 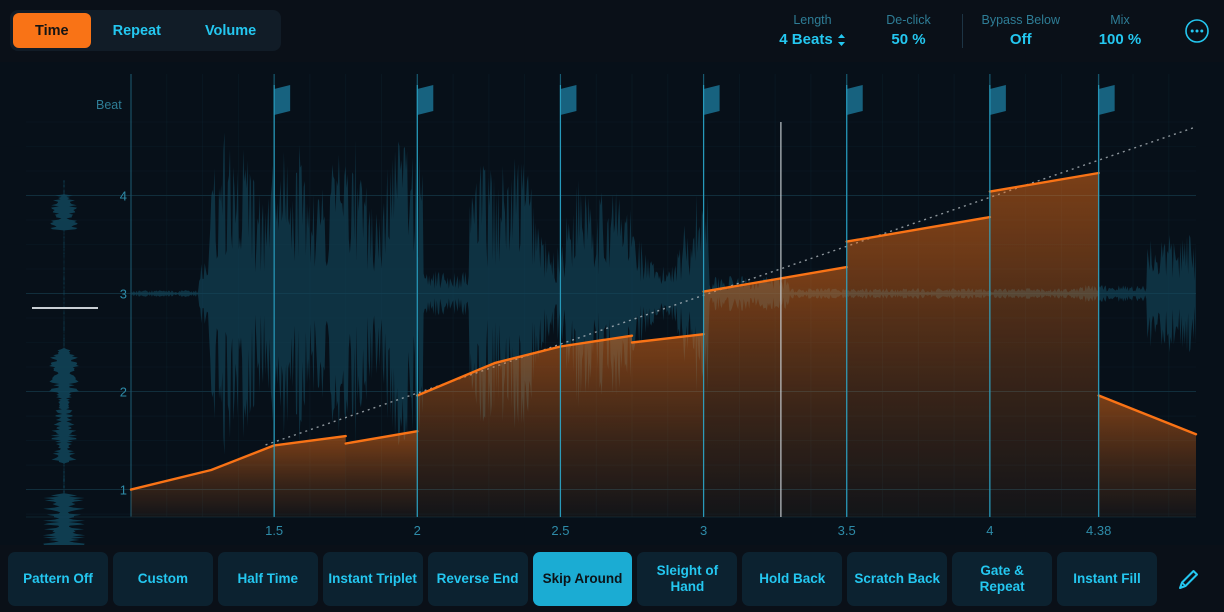 What do you see at coordinates (230, 30) in the screenshot?
I see `tab-volume: Volume` at bounding box center [230, 30].